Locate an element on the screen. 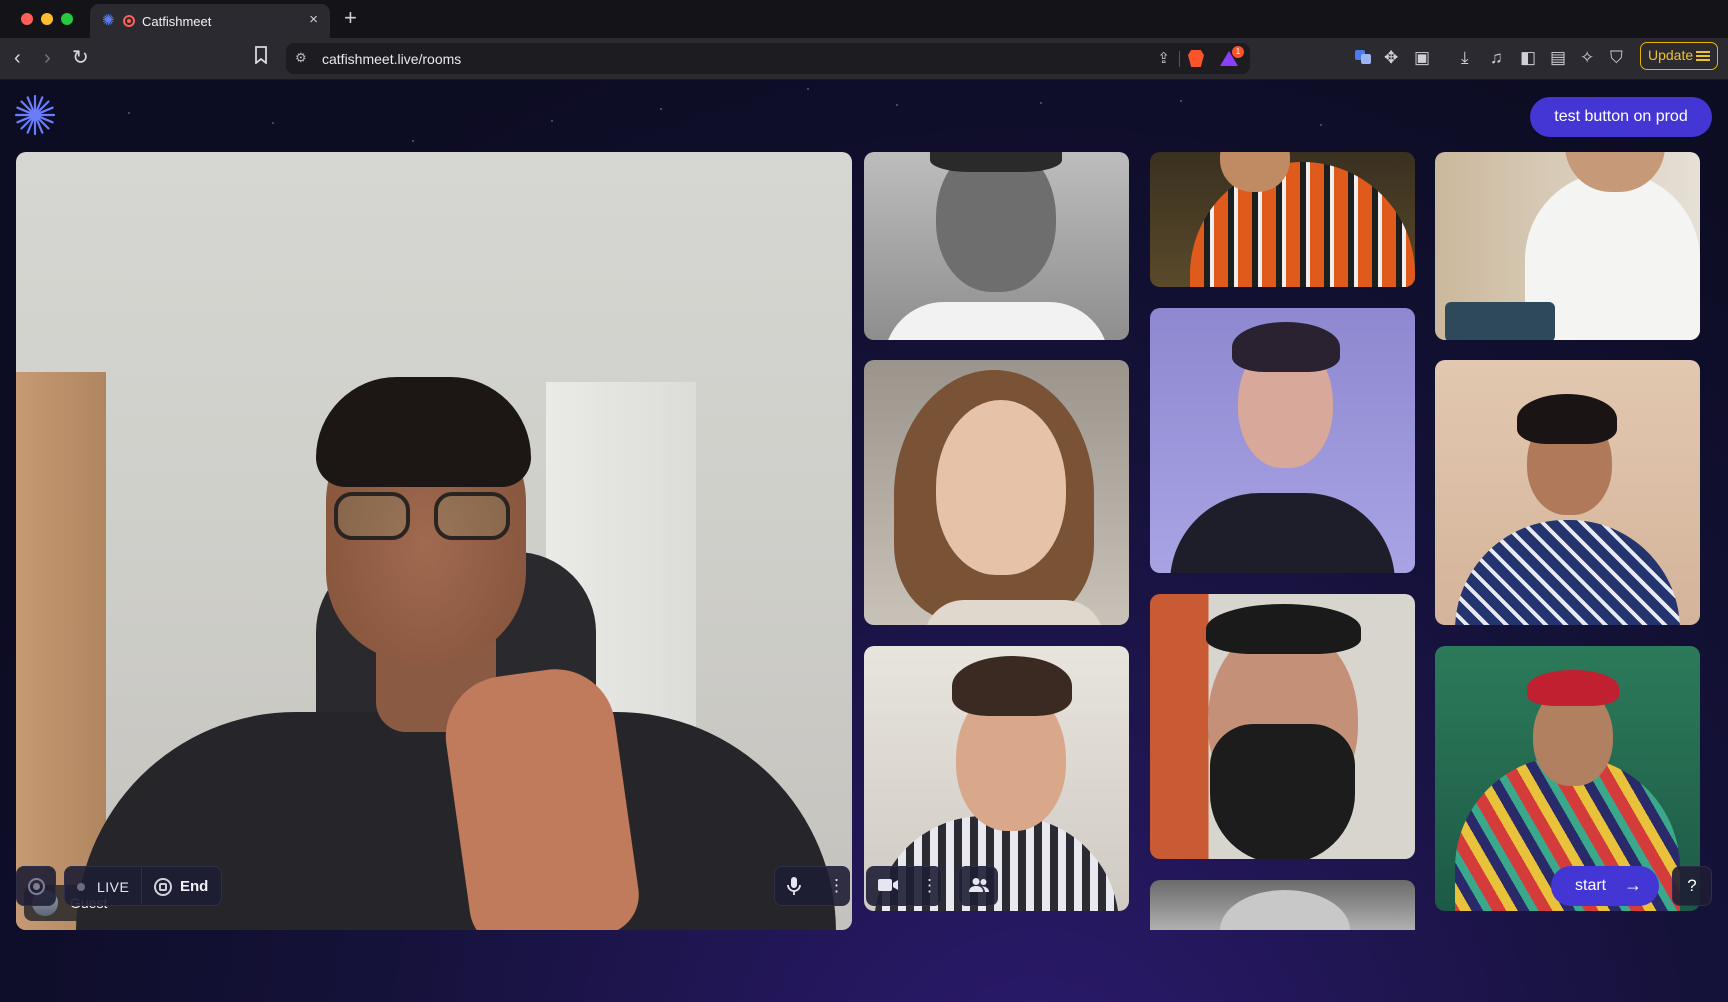  help-button: ? is located at coordinates (1692, 886).